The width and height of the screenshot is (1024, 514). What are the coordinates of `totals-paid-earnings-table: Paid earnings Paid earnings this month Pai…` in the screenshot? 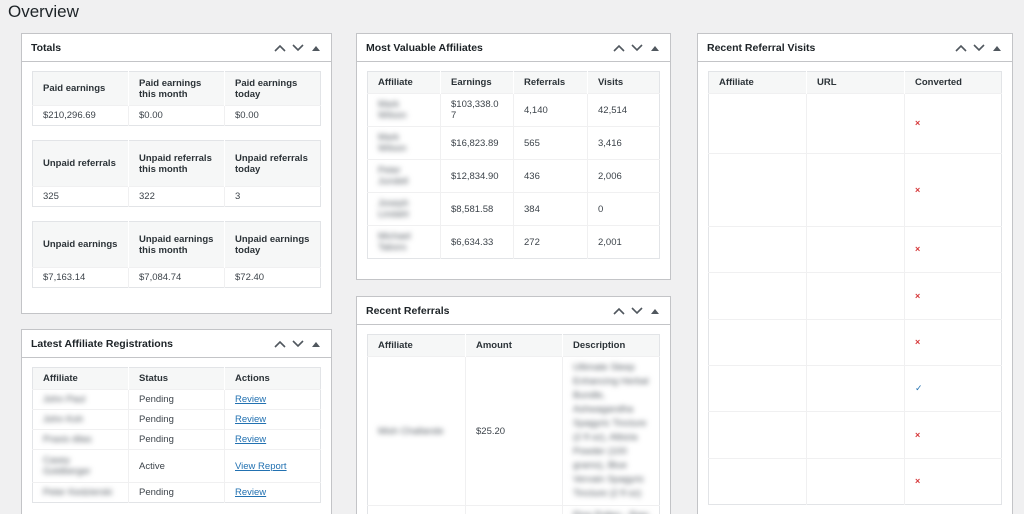 It's located at (176, 98).